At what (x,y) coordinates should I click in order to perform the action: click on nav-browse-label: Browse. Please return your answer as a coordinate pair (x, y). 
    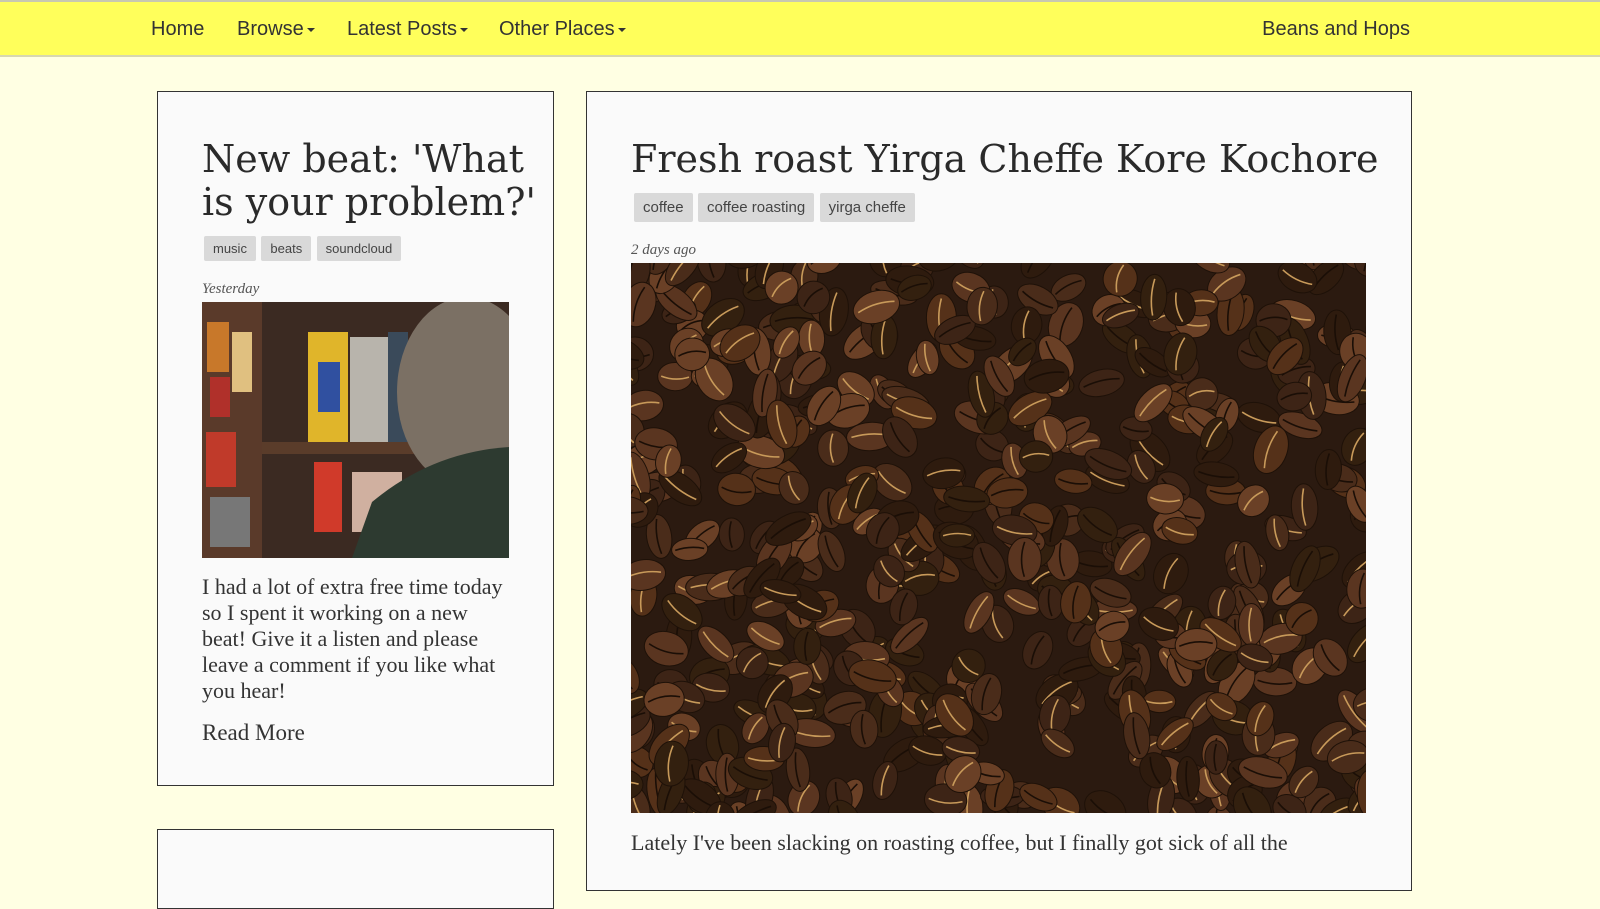
    Looking at the image, I should click on (270, 29).